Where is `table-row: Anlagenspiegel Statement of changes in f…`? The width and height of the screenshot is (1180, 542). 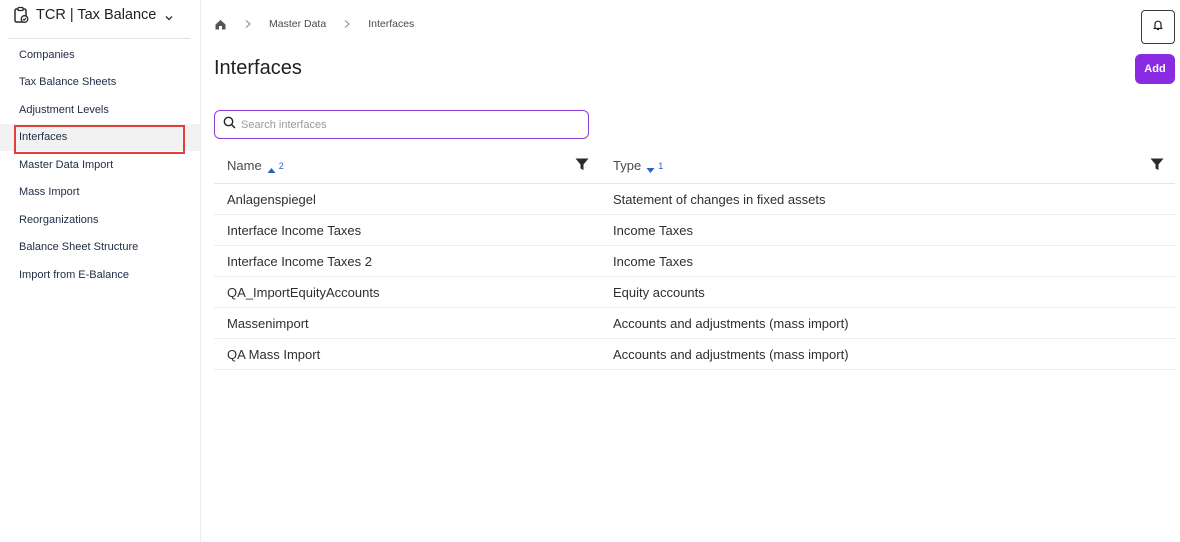
table-row: Anlagenspiegel Statement of changes in f… is located at coordinates (694, 199).